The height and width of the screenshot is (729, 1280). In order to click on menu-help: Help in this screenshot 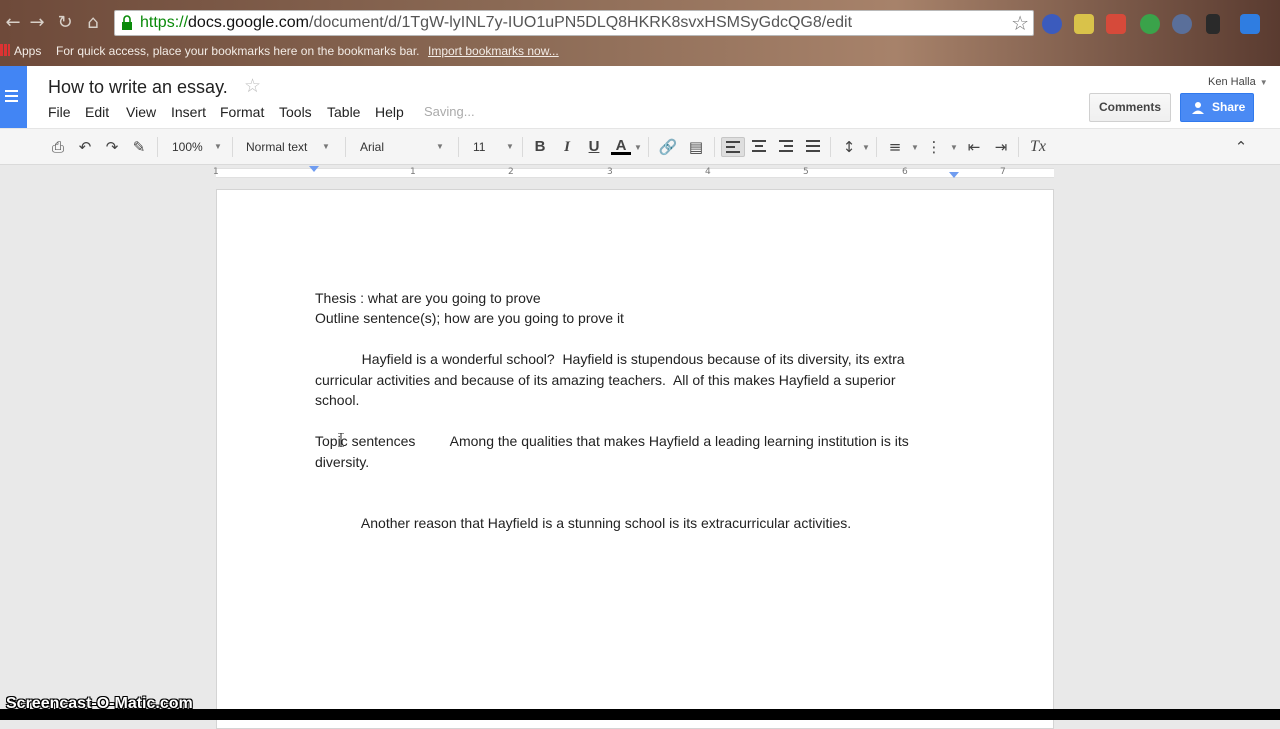, I will do `click(389, 112)`.